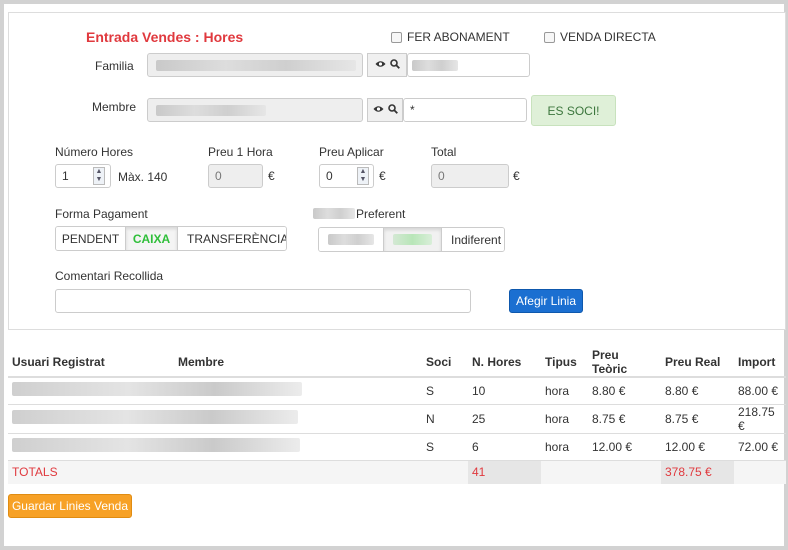  Describe the element at coordinates (396, 37) in the screenshot. I see `fer-abonament-checkbox` at that location.